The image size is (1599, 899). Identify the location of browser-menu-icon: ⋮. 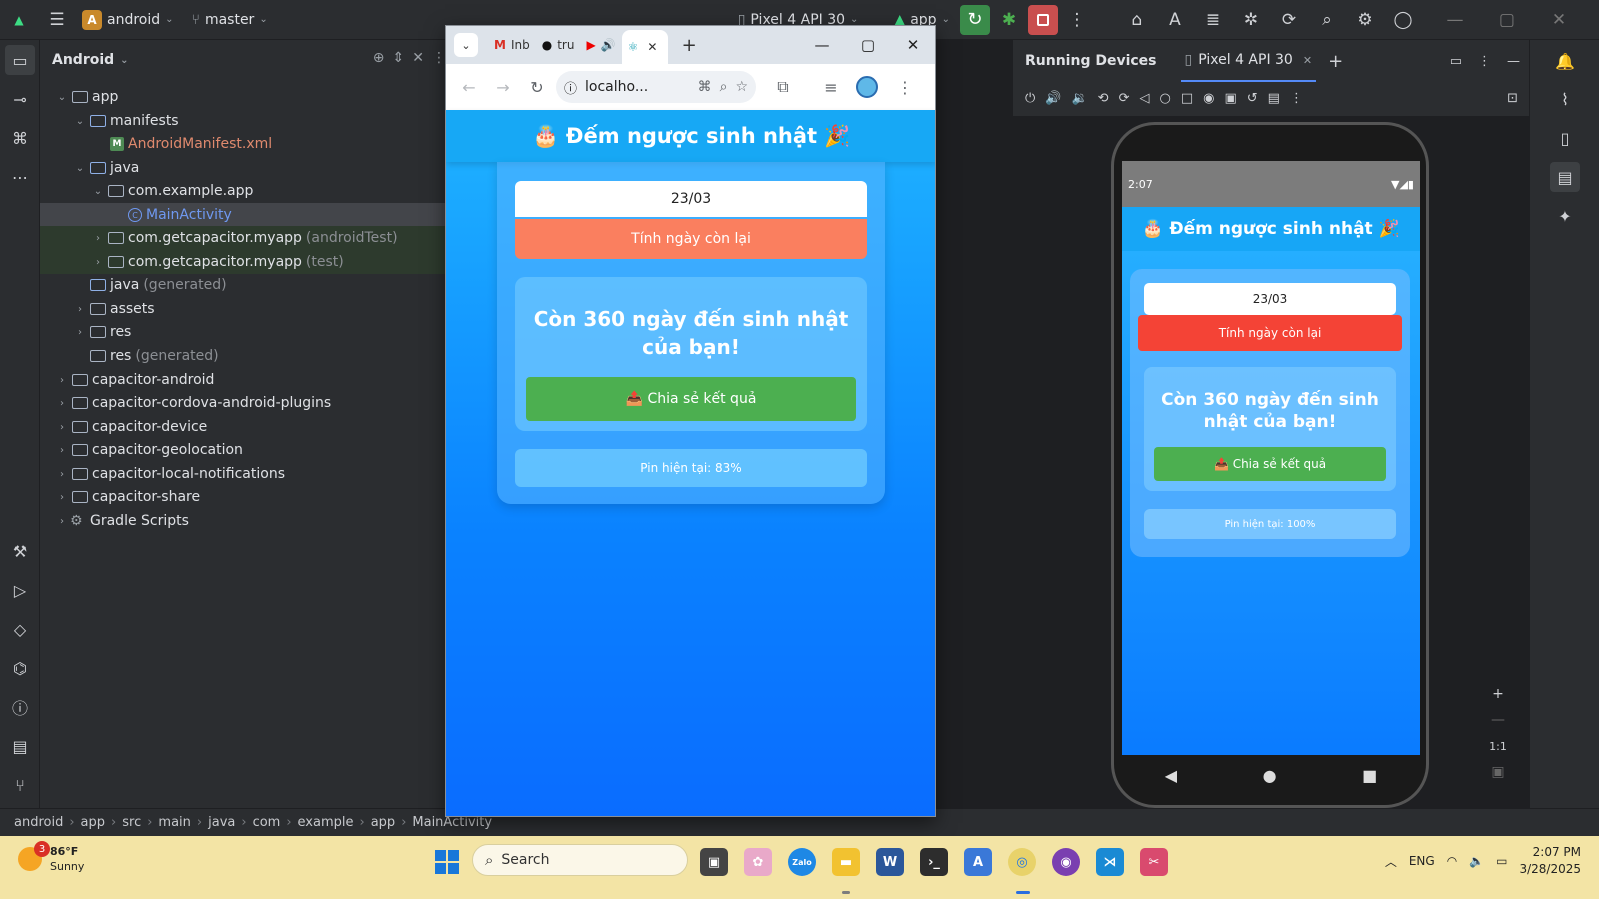
(905, 87).